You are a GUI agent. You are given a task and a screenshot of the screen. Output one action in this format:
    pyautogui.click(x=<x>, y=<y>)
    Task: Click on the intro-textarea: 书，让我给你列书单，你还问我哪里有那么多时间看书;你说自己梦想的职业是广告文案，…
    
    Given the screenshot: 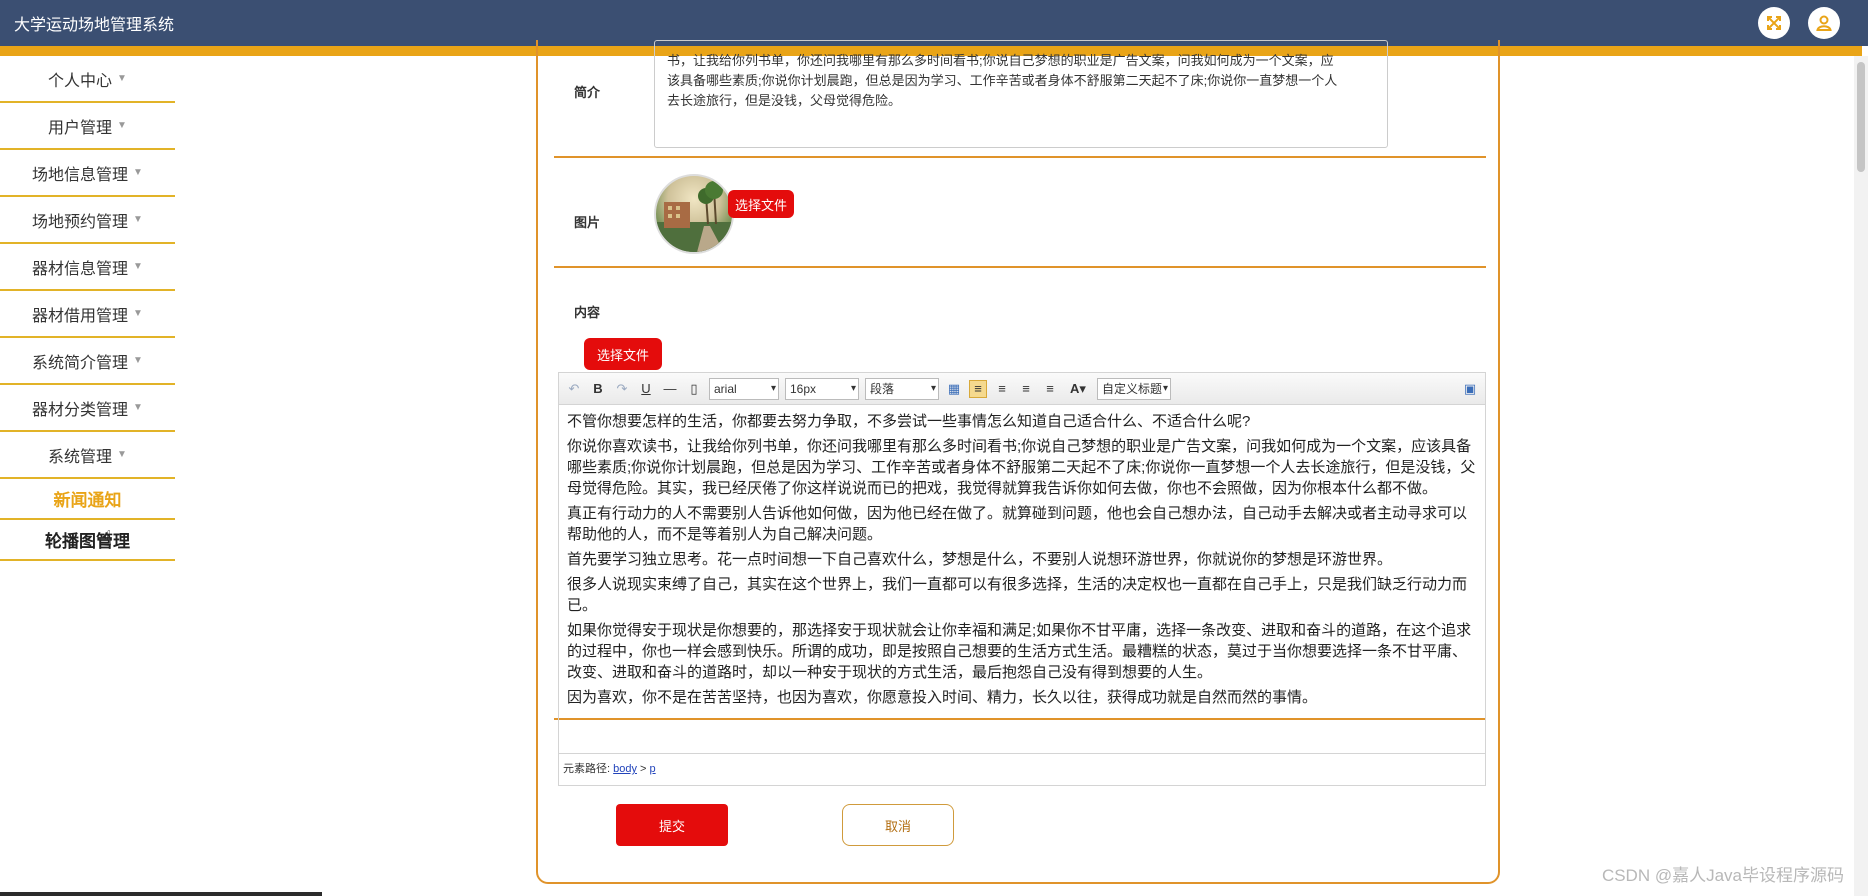 What is the action you would take?
    pyautogui.click(x=1021, y=94)
    